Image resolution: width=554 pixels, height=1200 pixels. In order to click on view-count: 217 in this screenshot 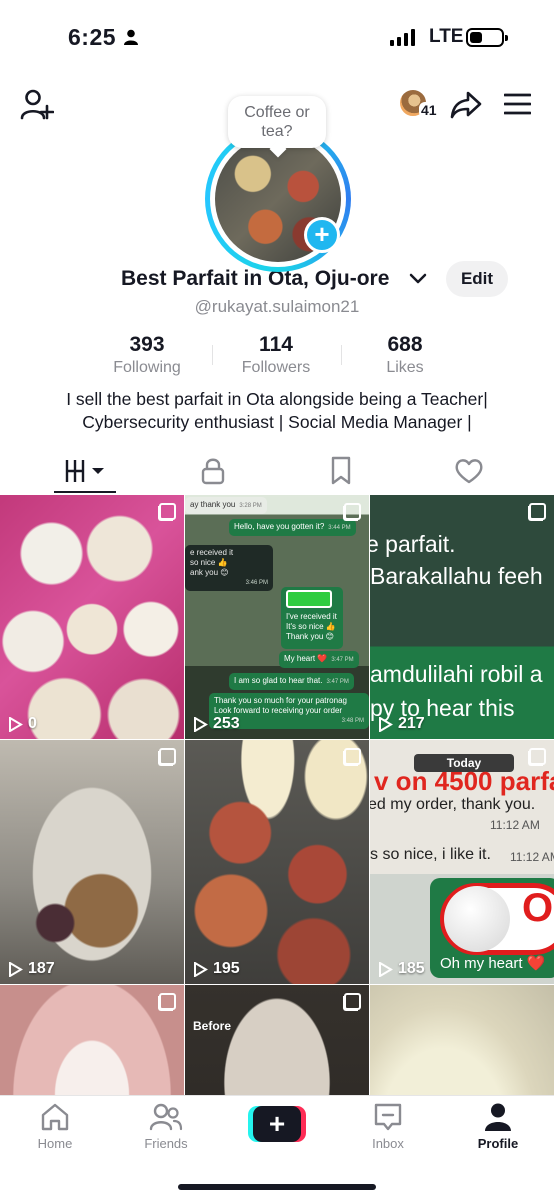, I will do `click(401, 724)`.